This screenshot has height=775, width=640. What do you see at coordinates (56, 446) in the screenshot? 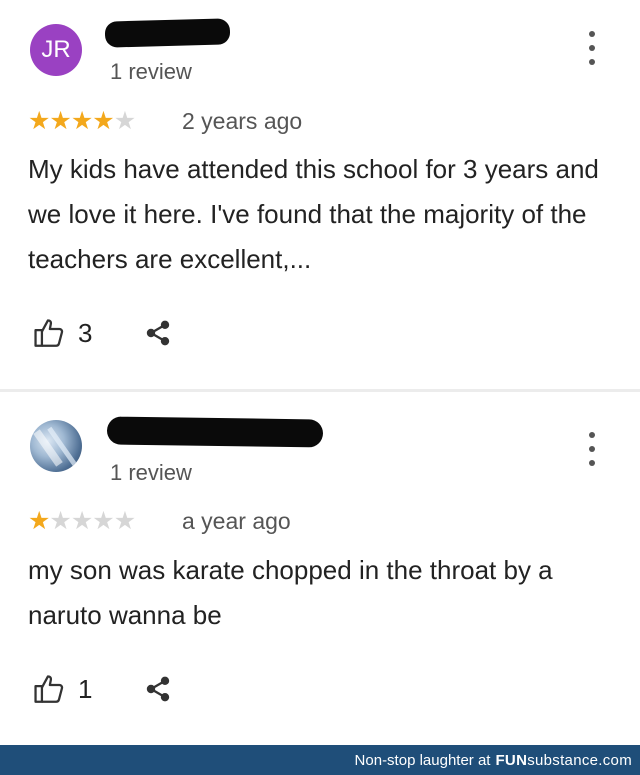
I see `reviewer-avatar-photo` at bounding box center [56, 446].